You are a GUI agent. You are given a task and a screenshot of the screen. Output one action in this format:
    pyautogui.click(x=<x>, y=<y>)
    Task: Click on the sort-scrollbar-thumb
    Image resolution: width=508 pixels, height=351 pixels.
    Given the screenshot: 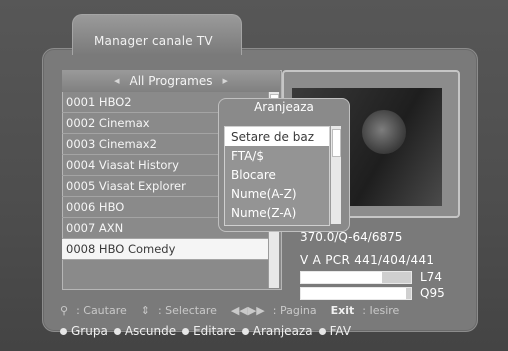 What is the action you would take?
    pyautogui.click(x=336, y=143)
    